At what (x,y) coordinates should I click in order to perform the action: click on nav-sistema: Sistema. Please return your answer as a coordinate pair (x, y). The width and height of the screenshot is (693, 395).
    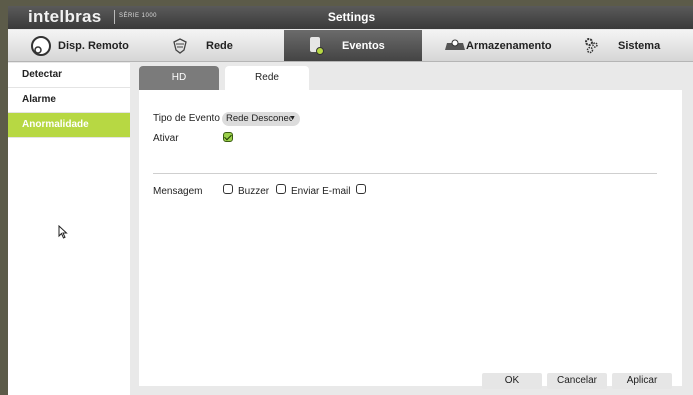
    Looking at the image, I should click on (626, 45).